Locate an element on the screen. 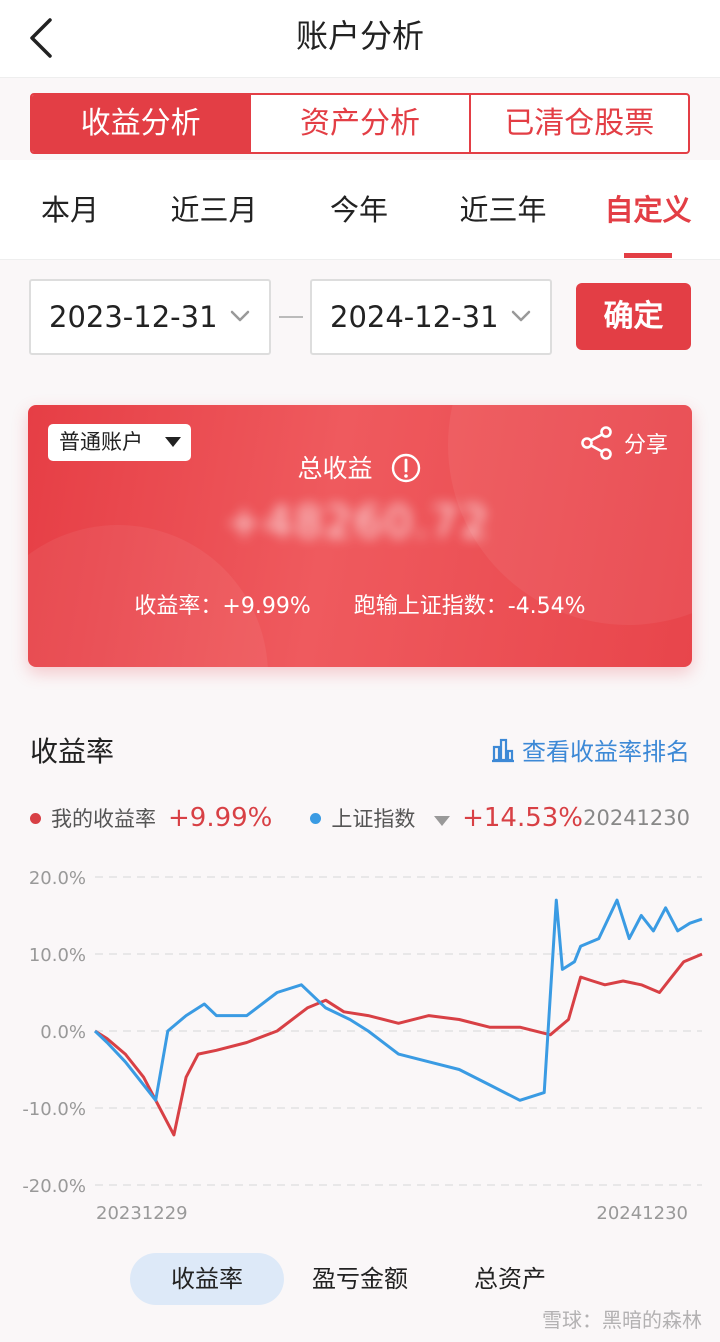 Image resolution: width=720 pixels, height=1342 pixels. section-title: 收益率 is located at coordinates (72, 751).